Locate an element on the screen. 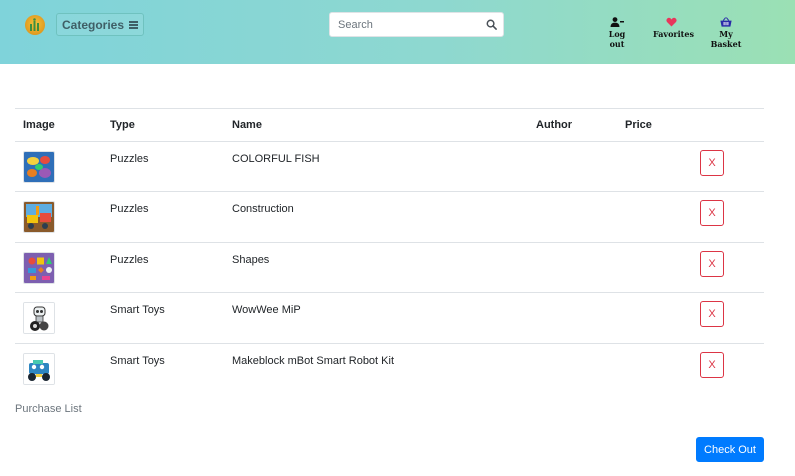 The height and width of the screenshot is (476, 795). my-basket-label: My Basket is located at coordinates (726, 39).